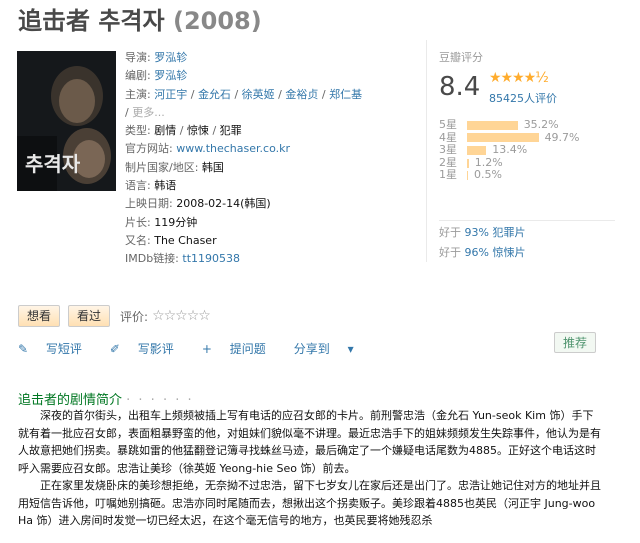 This screenshot has height=543, width=640. What do you see at coordinates (23, 349) in the screenshot?
I see `speech-bubble-icon: ✎` at bounding box center [23, 349].